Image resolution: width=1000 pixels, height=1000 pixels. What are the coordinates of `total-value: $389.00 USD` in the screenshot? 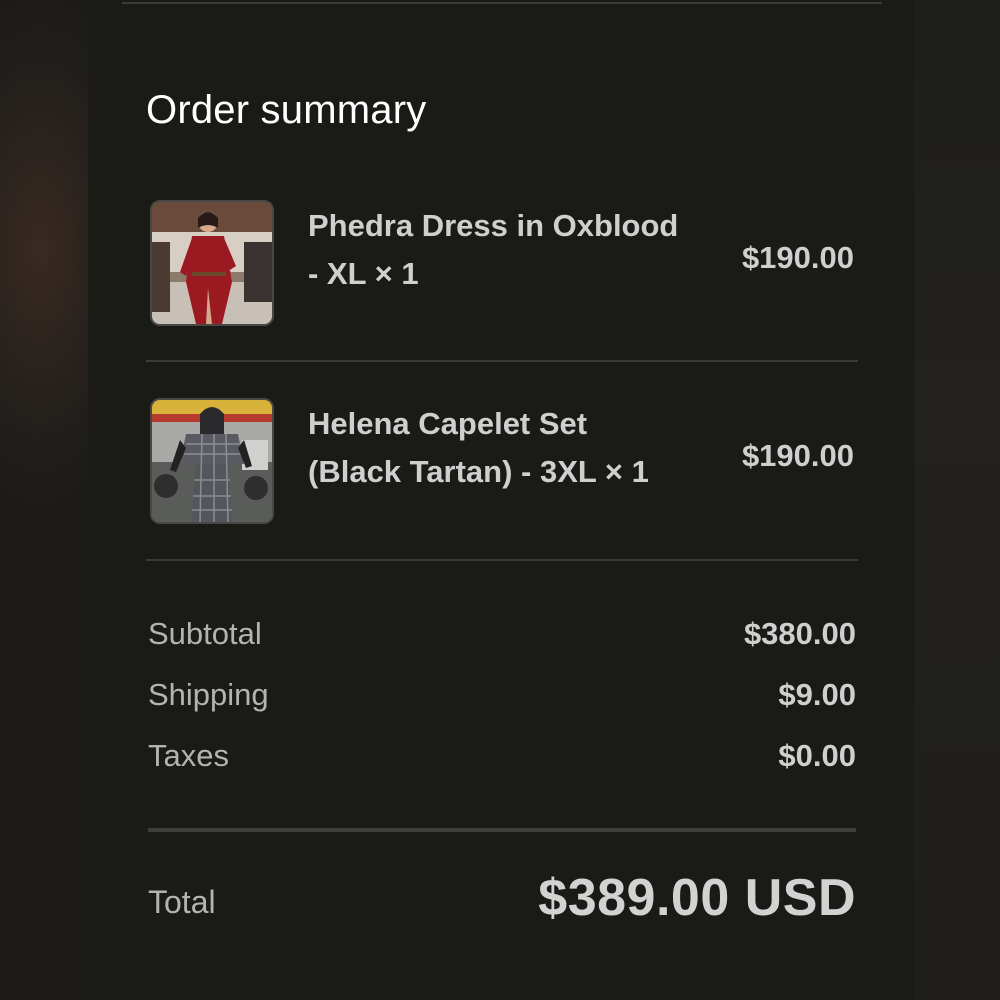 It's located at (697, 898).